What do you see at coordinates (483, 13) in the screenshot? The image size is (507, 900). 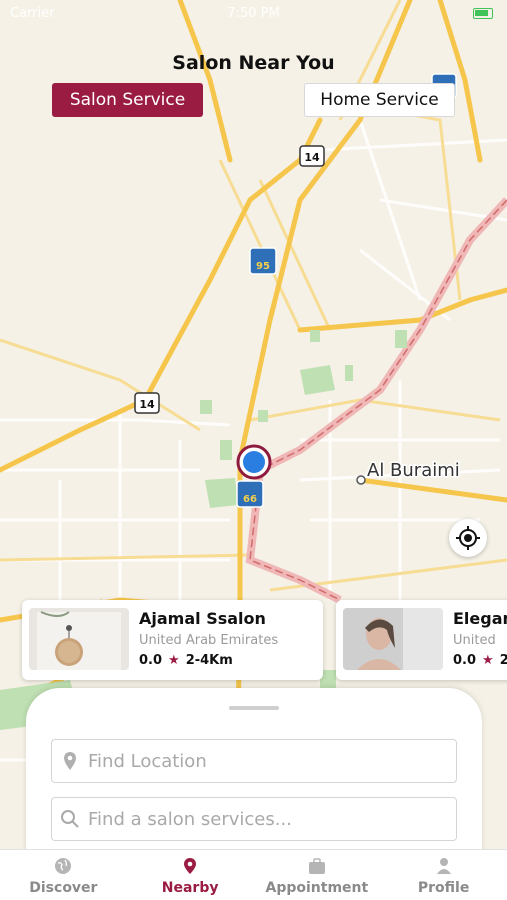 I see `battery-icon` at bounding box center [483, 13].